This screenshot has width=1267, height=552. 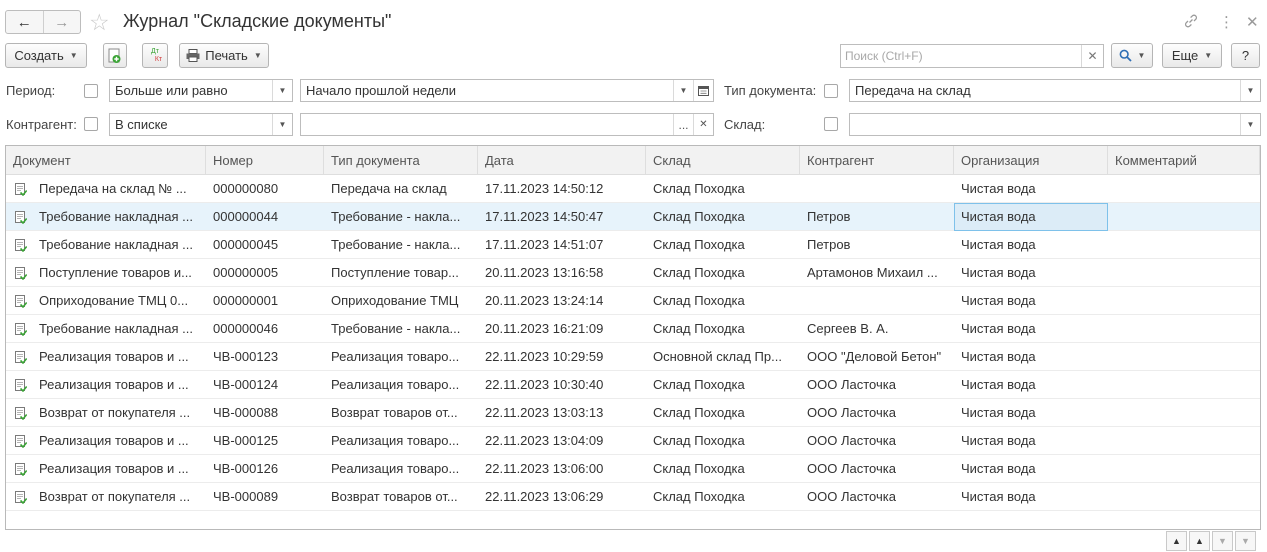 What do you see at coordinates (1176, 541) in the screenshot?
I see `scroll-to-top-icon: ▲︎` at bounding box center [1176, 541].